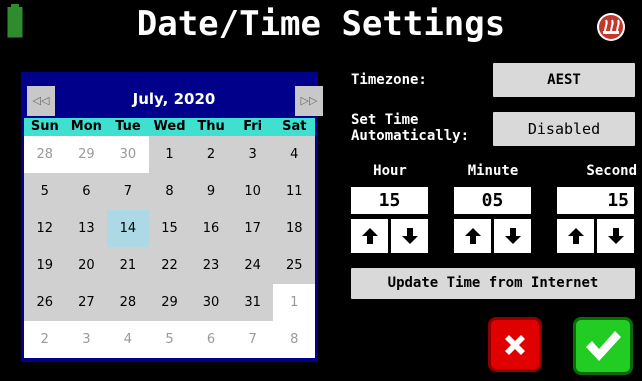  Describe the element at coordinates (252, 228) in the screenshot. I see `calendar-day: 17` at that location.